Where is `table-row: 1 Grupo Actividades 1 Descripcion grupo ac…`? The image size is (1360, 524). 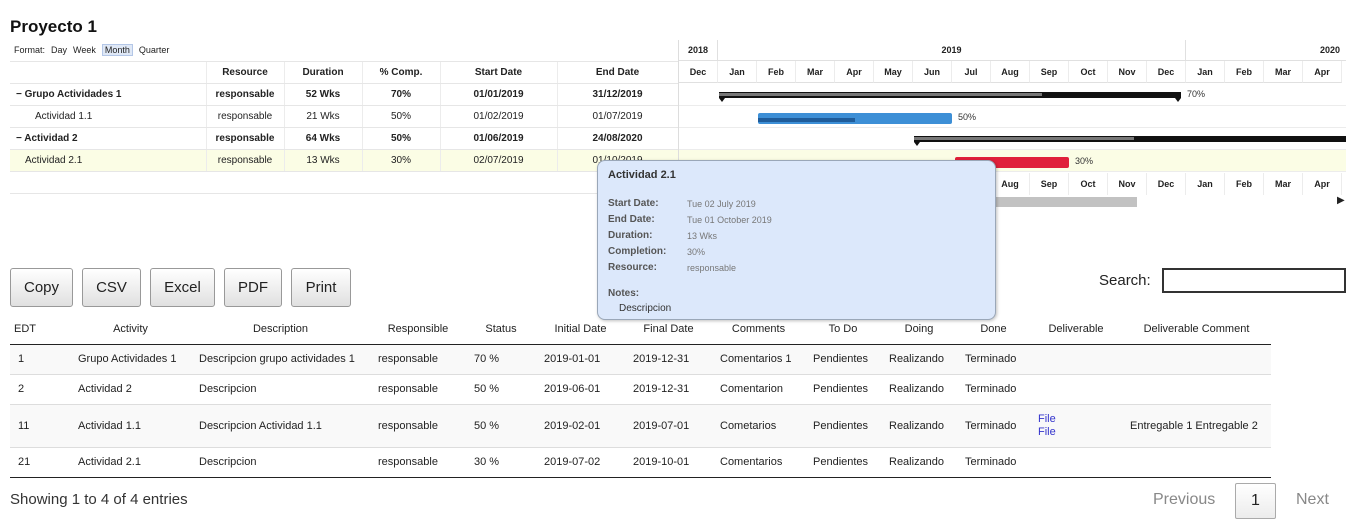
table-row: 1 Grupo Actividades 1 Descripcion grupo ac… is located at coordinates (640, 358).